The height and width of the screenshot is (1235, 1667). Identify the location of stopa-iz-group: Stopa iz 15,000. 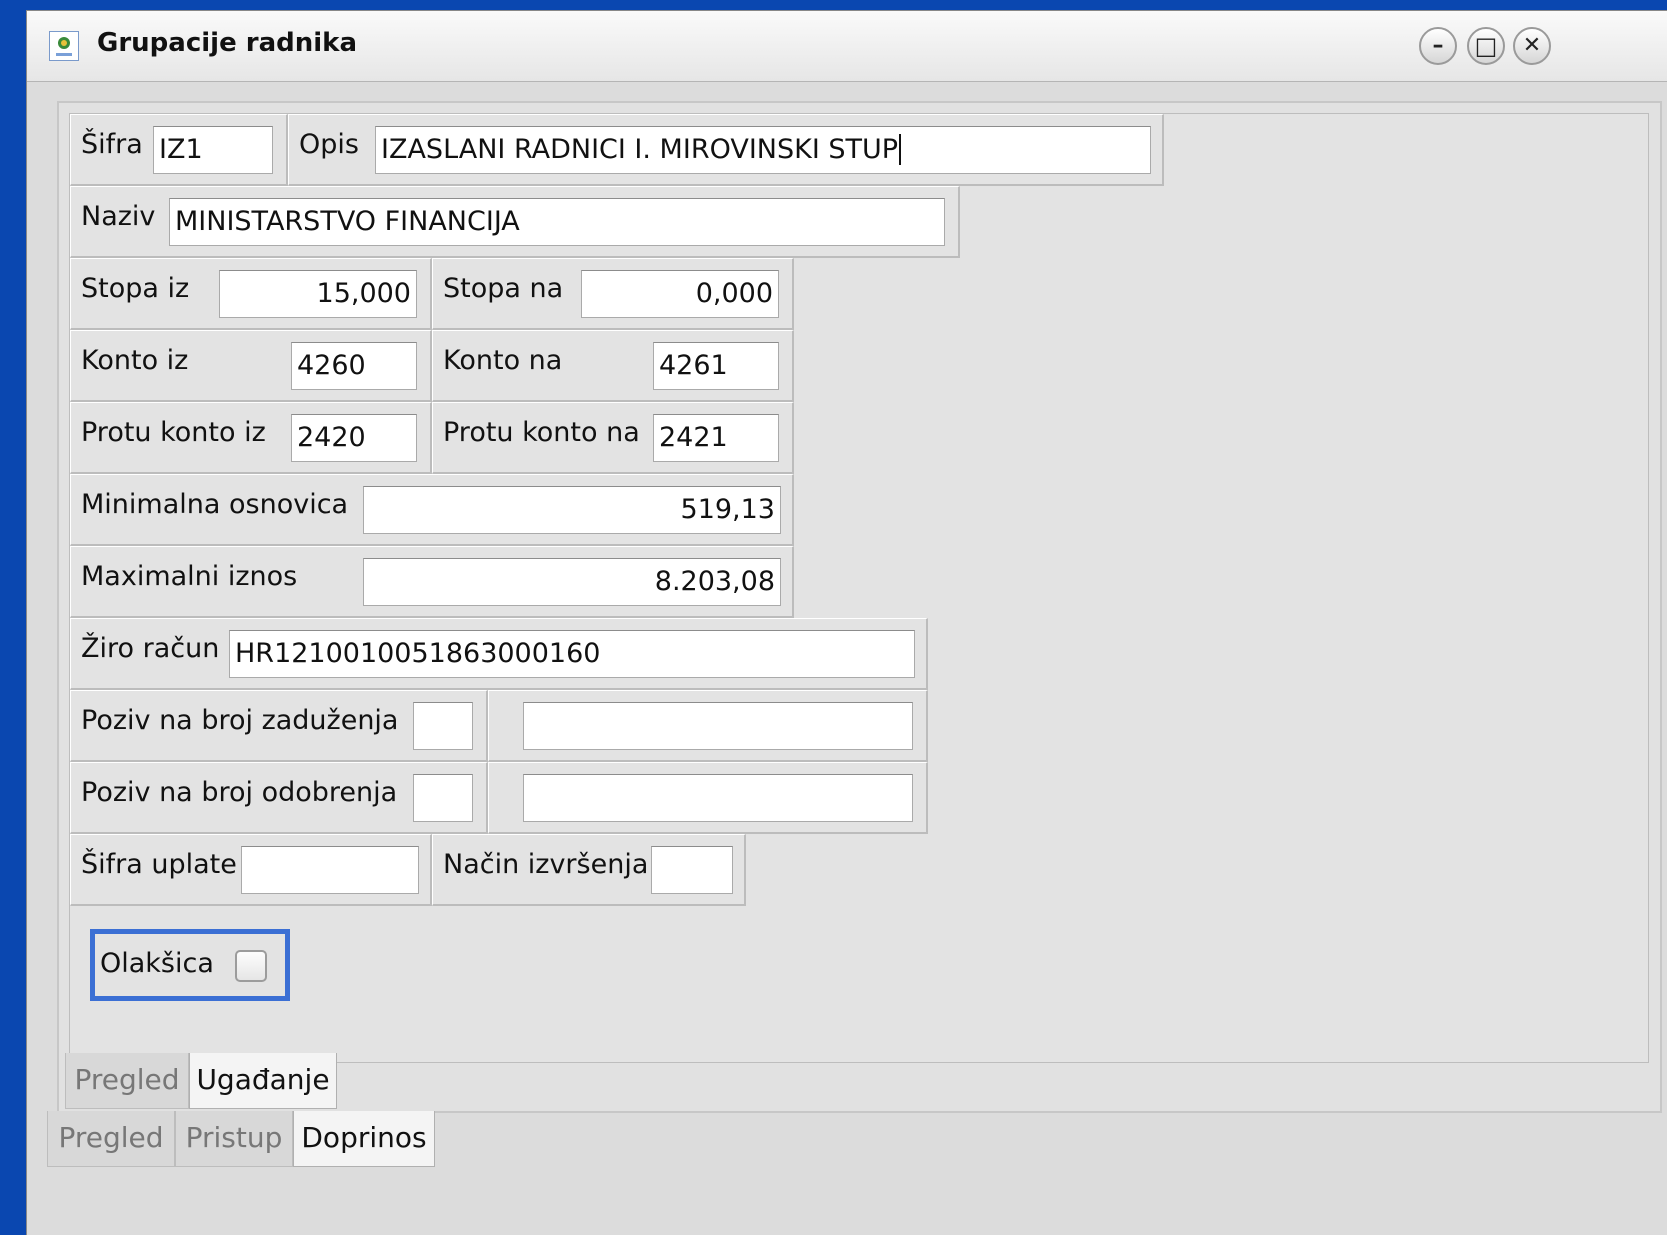
(251, 294).